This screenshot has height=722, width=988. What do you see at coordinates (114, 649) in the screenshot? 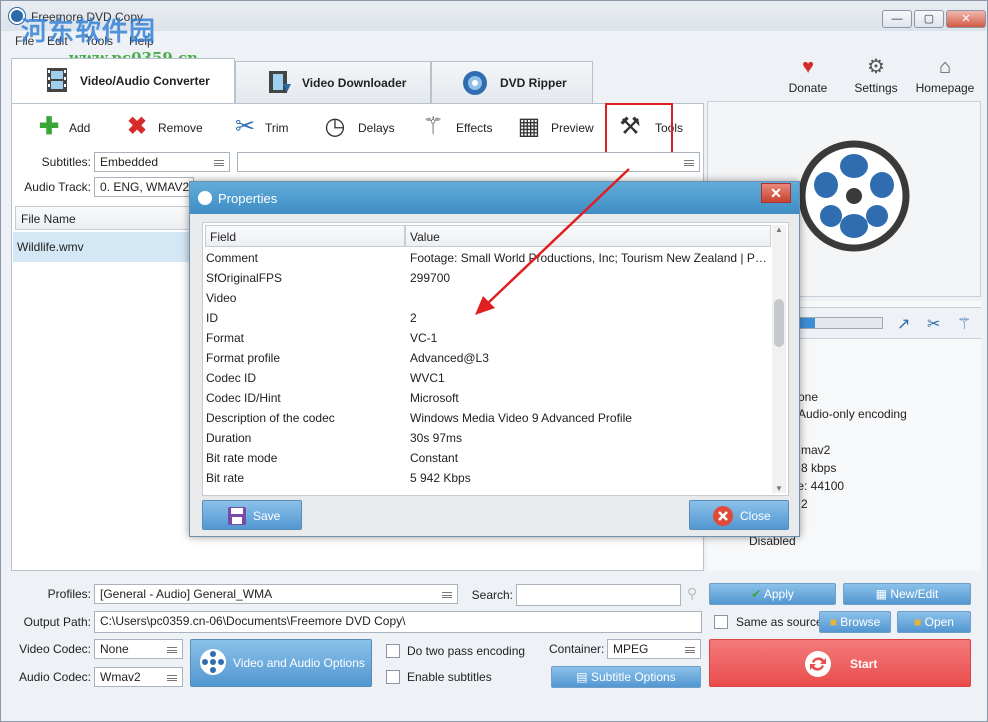
I see `video-codec-value: None` at bounding box center [114, 649].